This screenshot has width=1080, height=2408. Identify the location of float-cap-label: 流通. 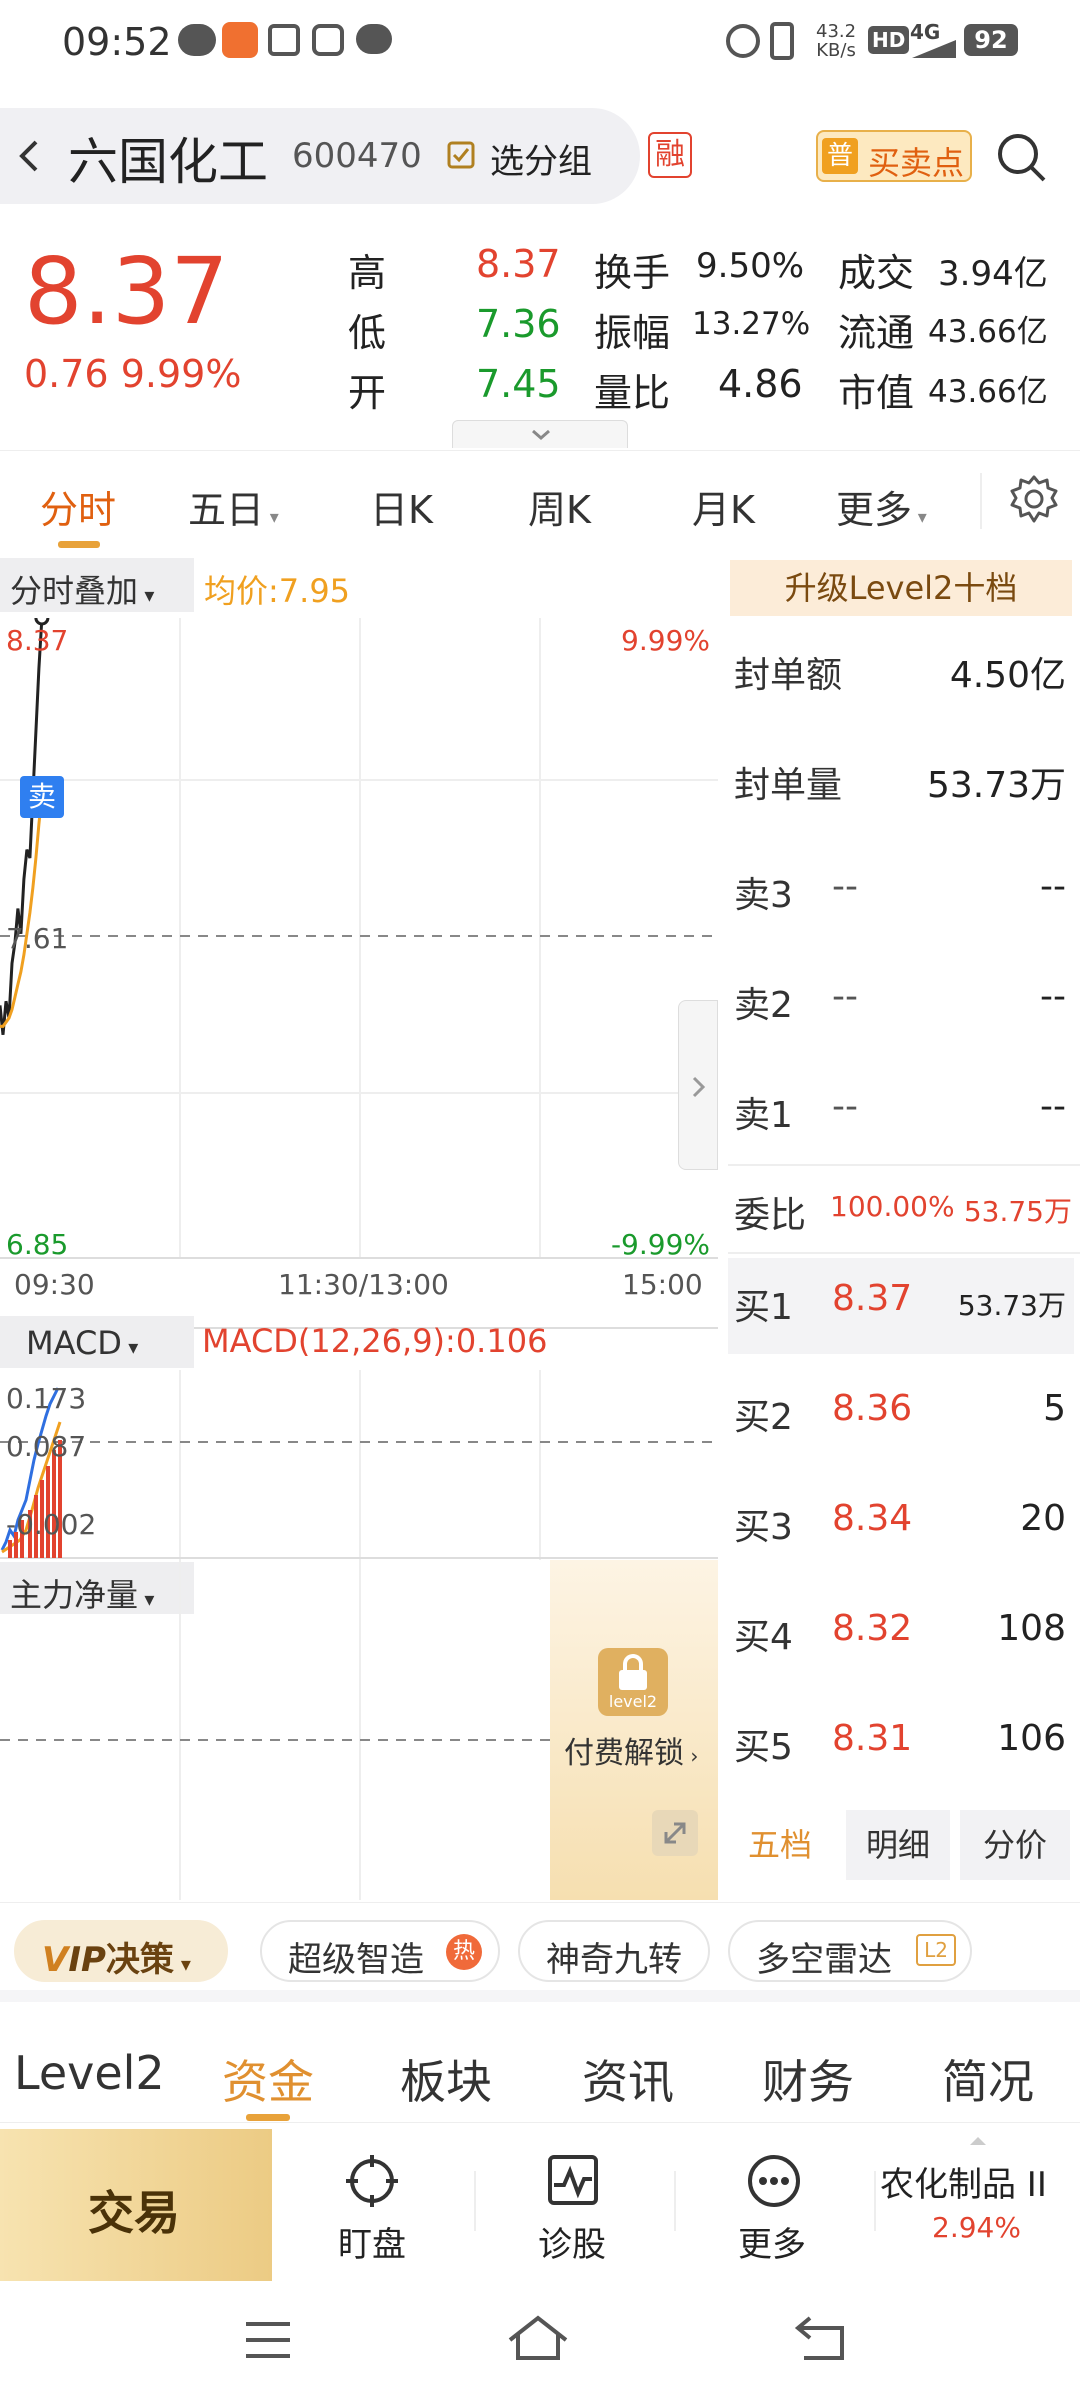
(876, 333).